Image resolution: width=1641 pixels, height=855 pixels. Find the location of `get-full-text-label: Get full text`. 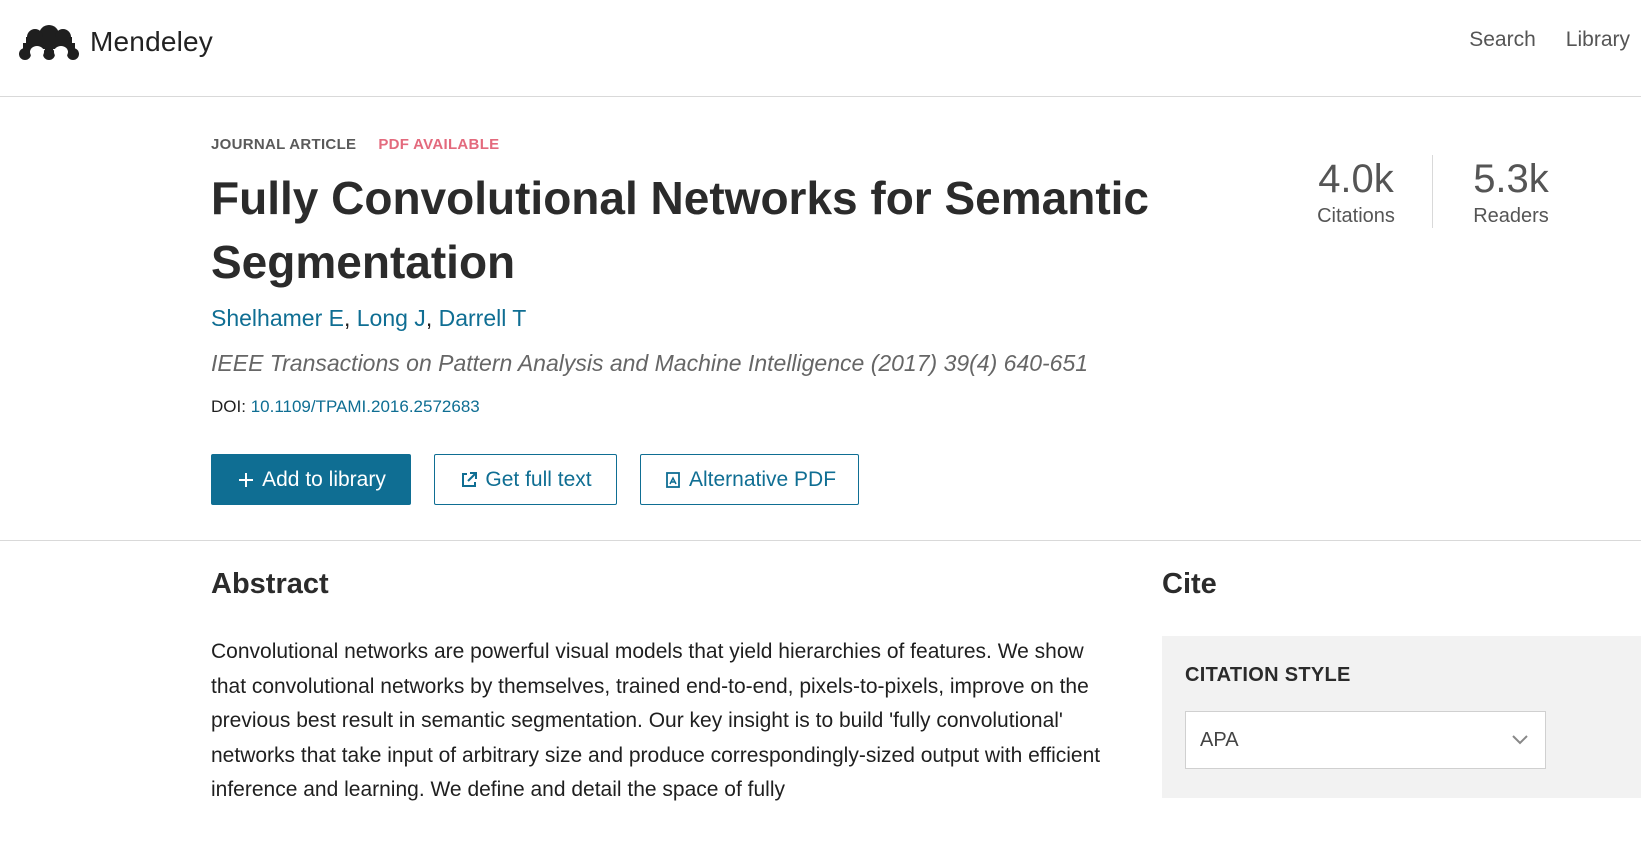

get-full-text-label: Get full text is located at coordinates (538, 479).